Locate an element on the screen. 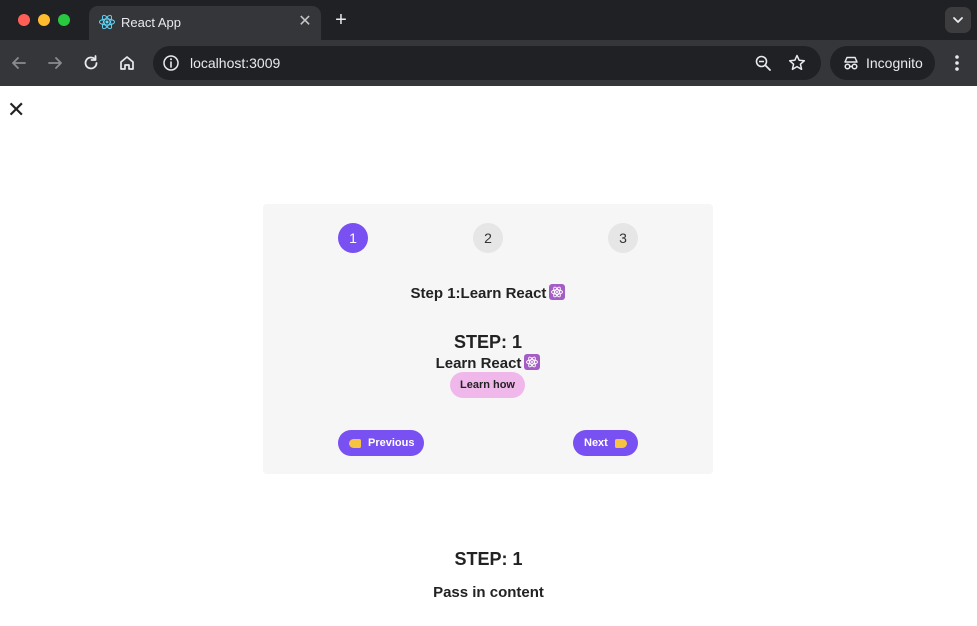  close-steps-button: ✕ is located at coordinates (16, 110).